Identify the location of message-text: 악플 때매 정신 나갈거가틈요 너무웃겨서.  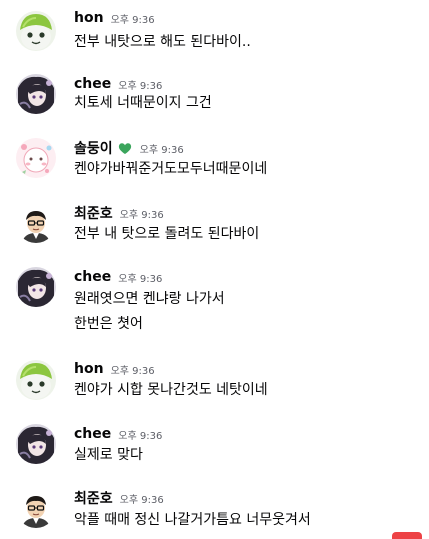
(192, 520).